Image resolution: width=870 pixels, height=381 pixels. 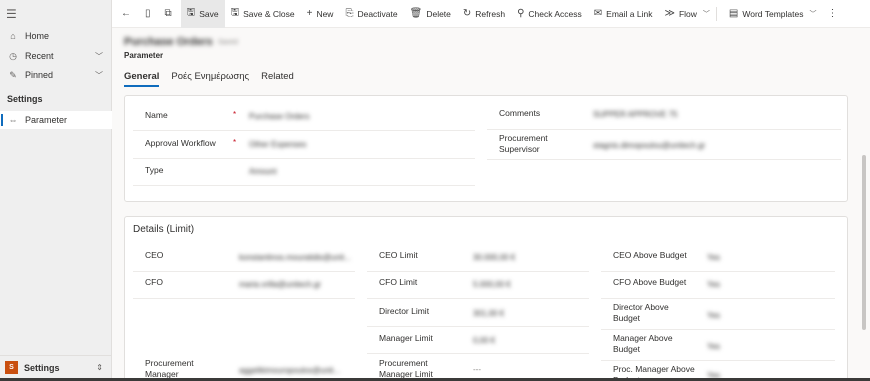 I want to click on tab-update-flows: Ροές Ενημέρωσης, so click(x=210, y=79).